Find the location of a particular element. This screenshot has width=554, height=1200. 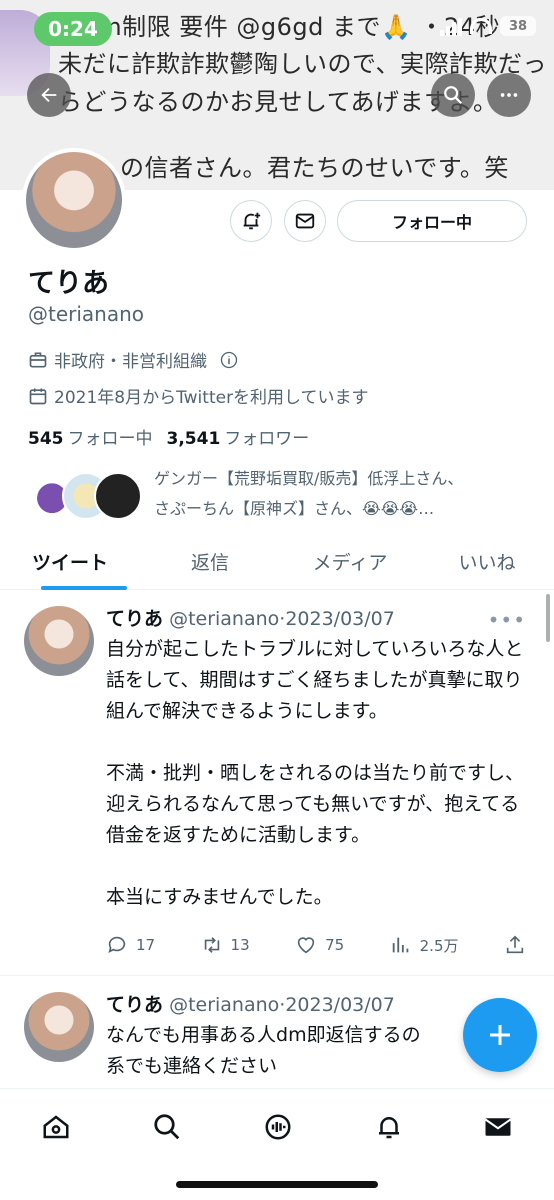

more-button is located at coordinates (509, 95).